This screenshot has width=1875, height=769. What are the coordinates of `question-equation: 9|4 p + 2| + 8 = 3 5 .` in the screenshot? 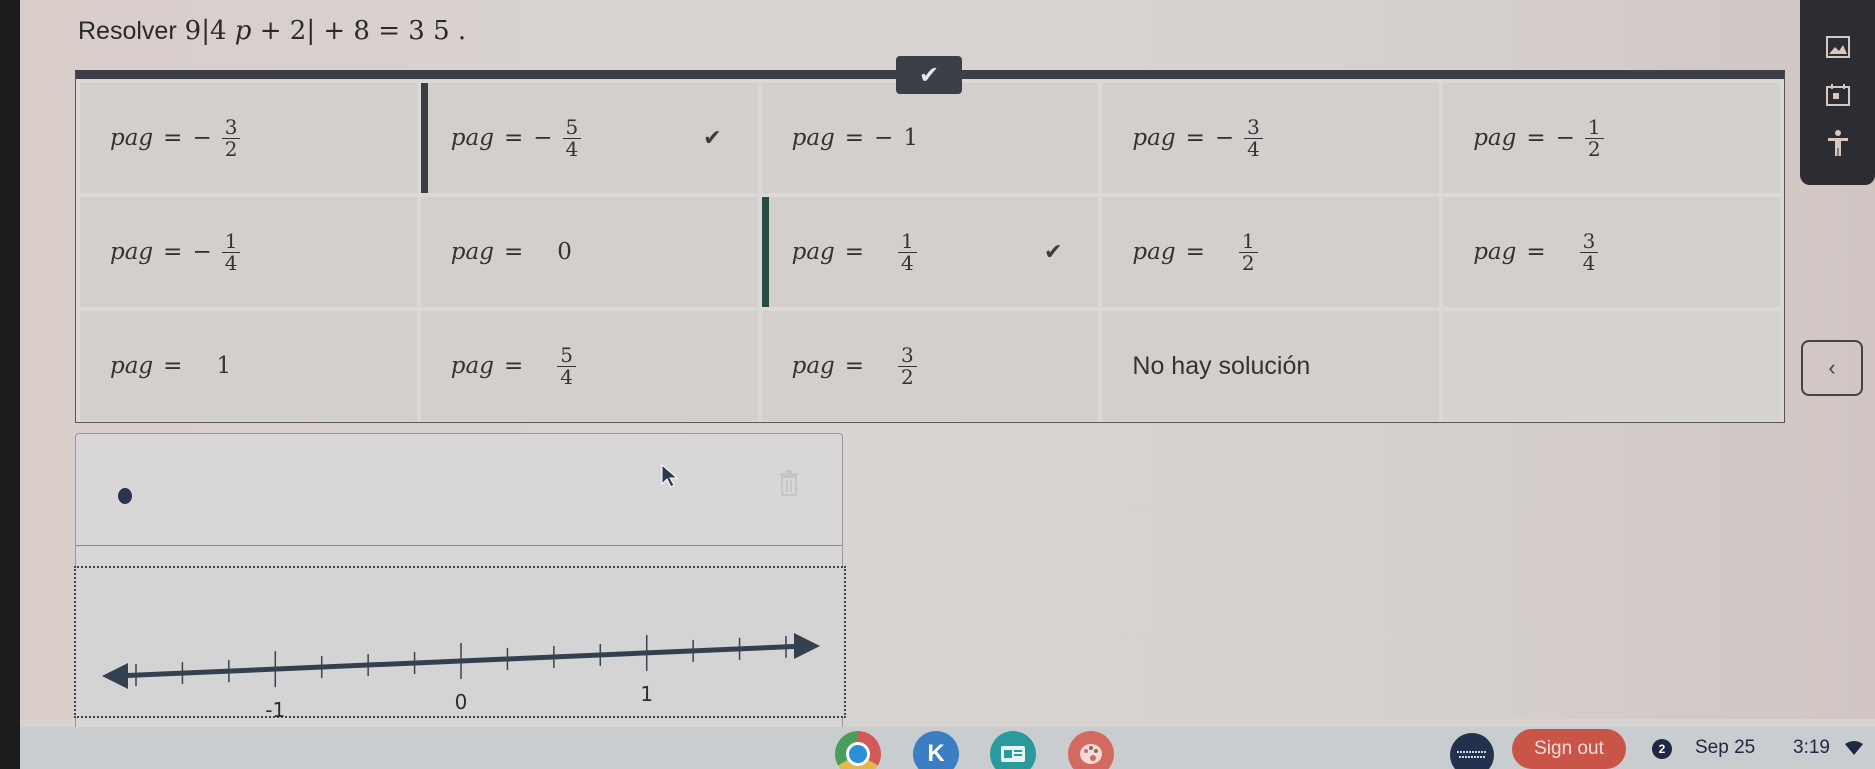 It's located at (325, 31).